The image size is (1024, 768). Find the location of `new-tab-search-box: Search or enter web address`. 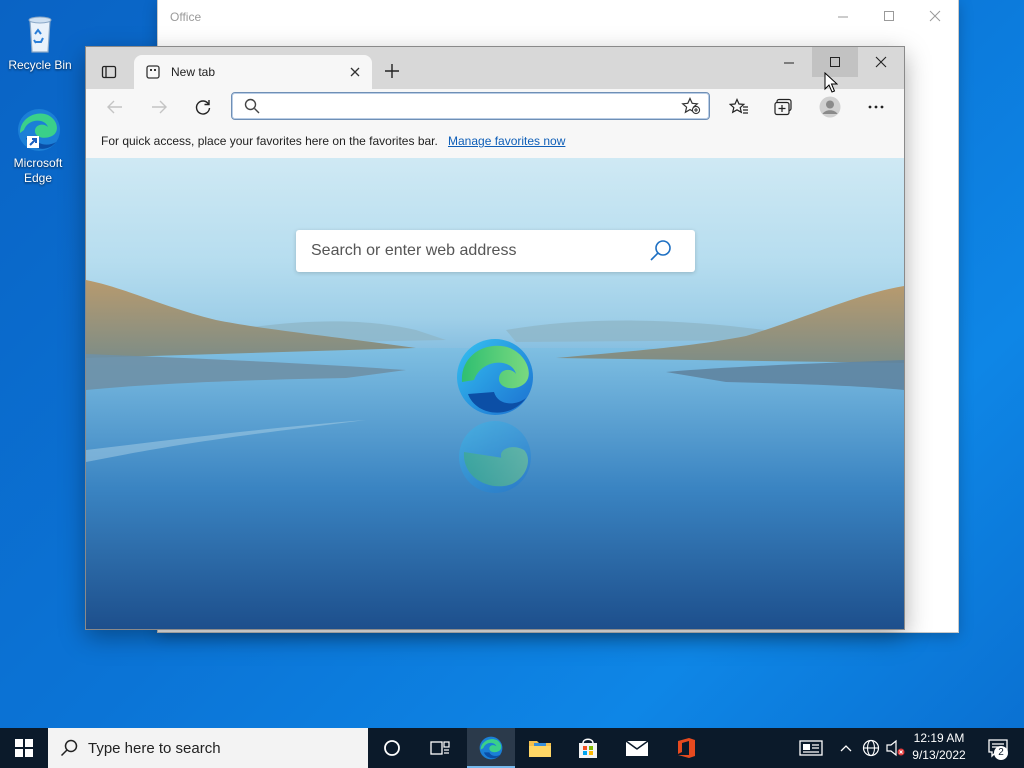

new-tab-search-box: Search or enter web address is located at coordinates (495, 251).